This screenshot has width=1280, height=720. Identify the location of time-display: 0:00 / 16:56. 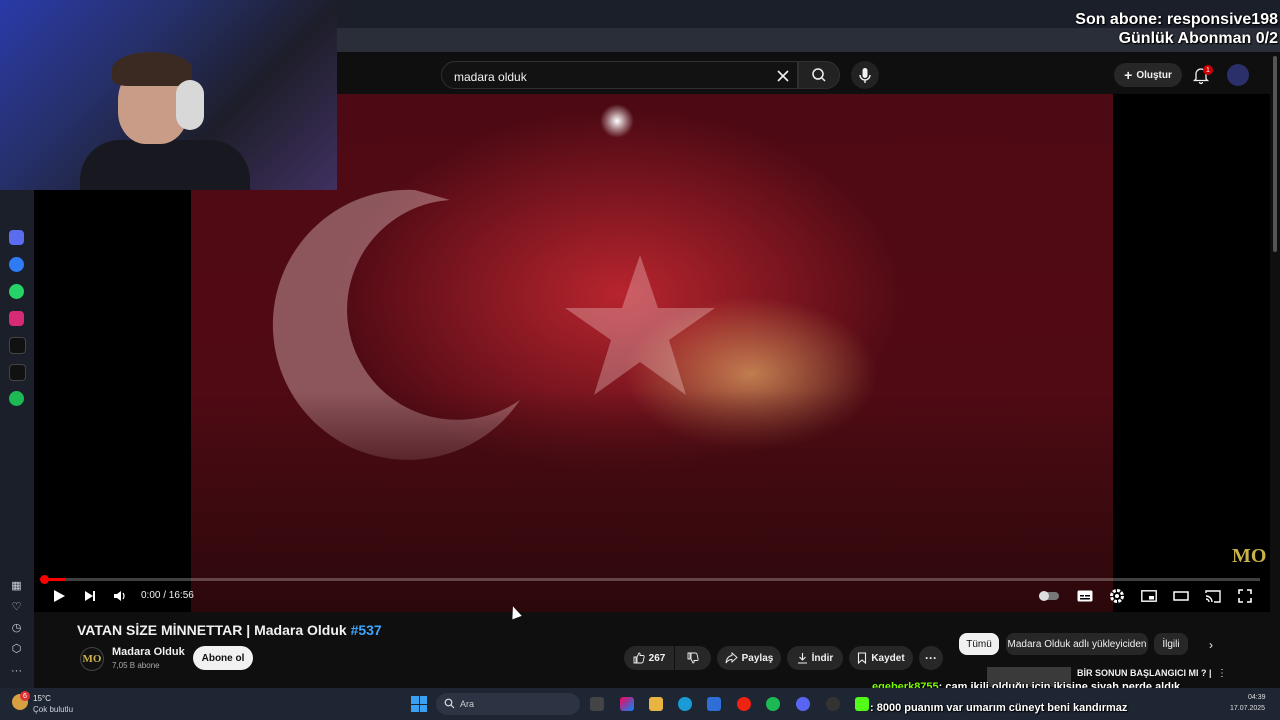
(167, 595).